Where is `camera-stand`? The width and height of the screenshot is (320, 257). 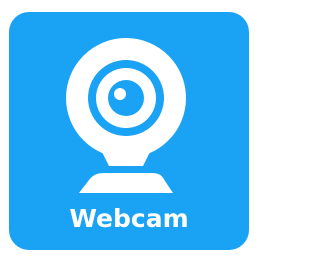
camera-stand is located at coordinates (126, 183).